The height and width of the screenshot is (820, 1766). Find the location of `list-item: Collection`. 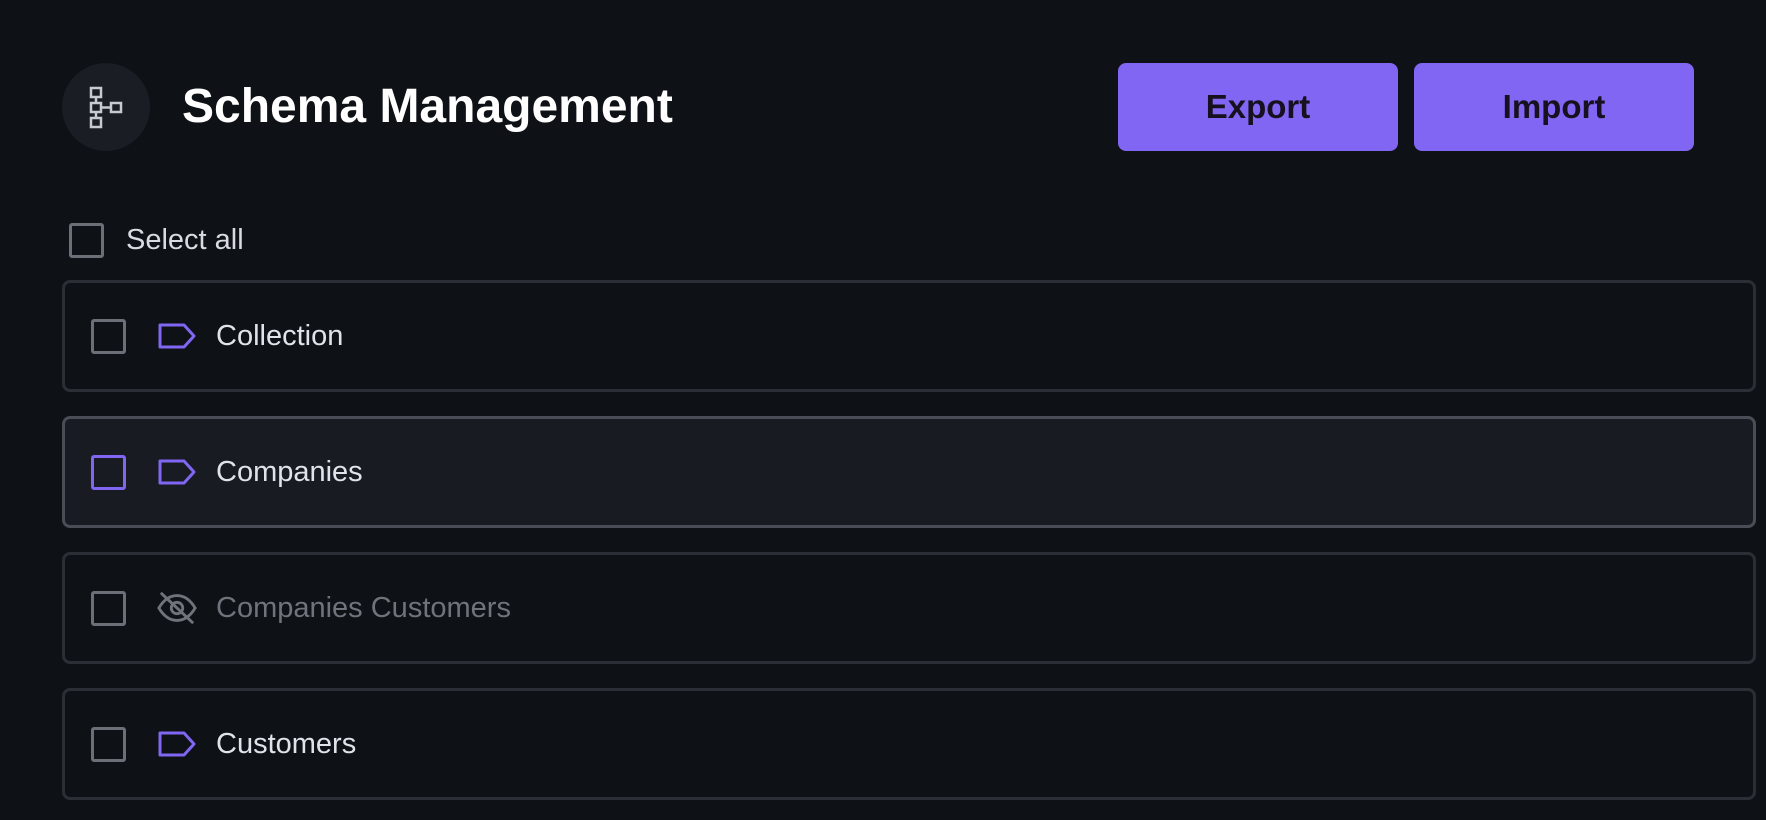

list-item: Collection is located at coordinates (909, 336).